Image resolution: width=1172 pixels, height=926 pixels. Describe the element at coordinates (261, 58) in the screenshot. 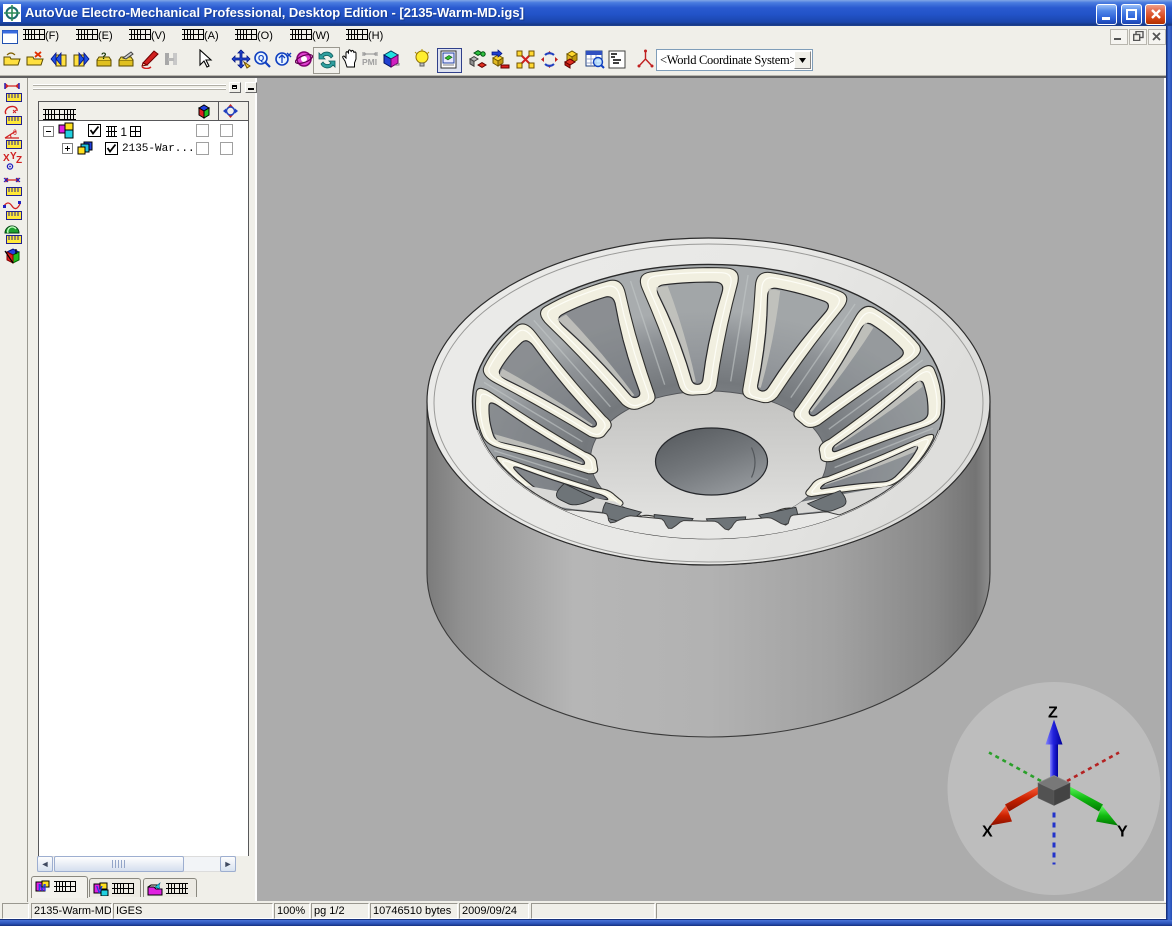

I see `svg-text: Q` at that location.